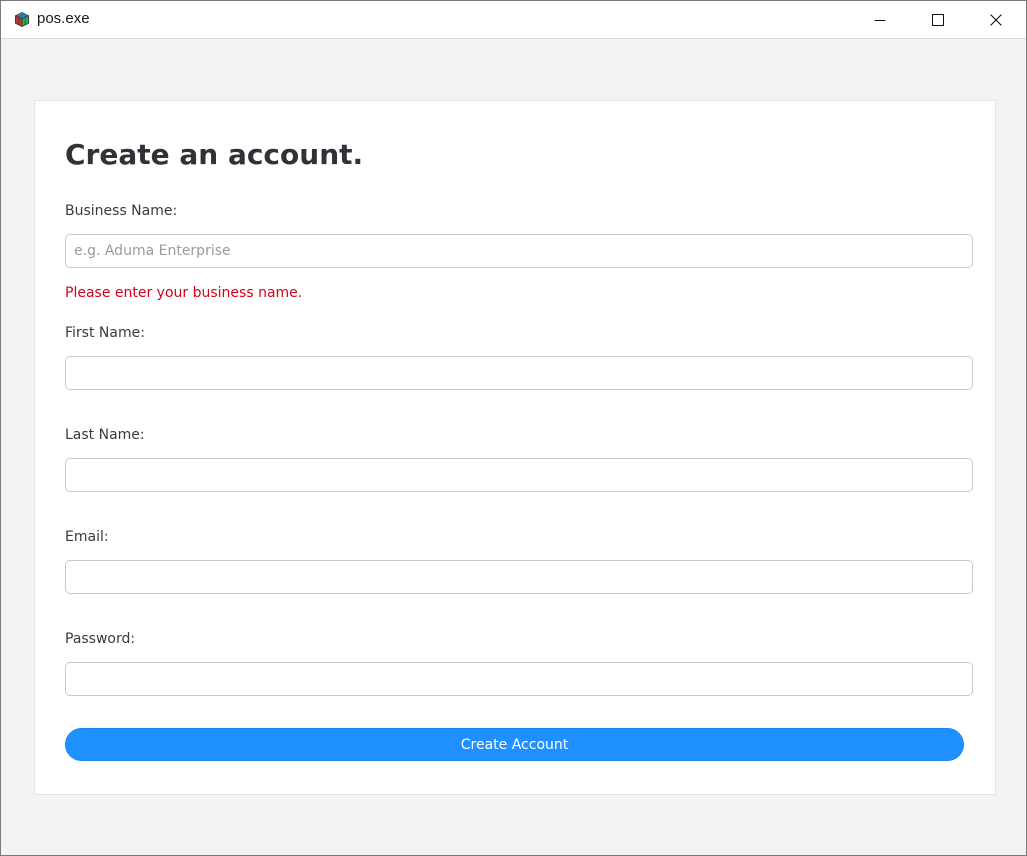  I want to click on last-name-input, so click(519, 475).